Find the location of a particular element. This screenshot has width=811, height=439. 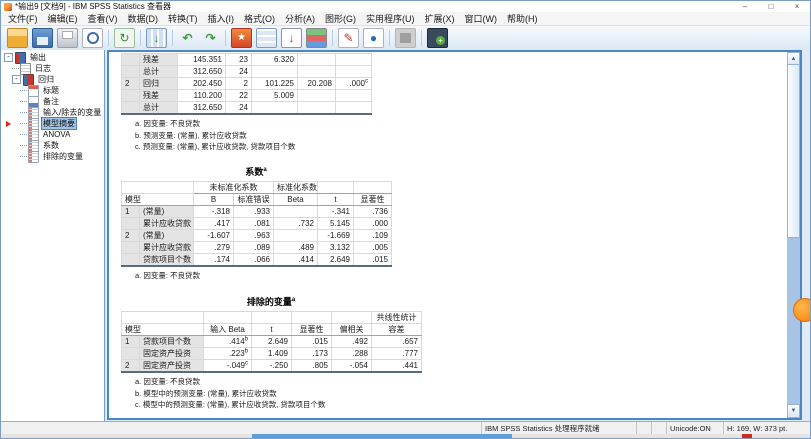

menu-analyze: 分析(A) is located at coordinates (300, 18).